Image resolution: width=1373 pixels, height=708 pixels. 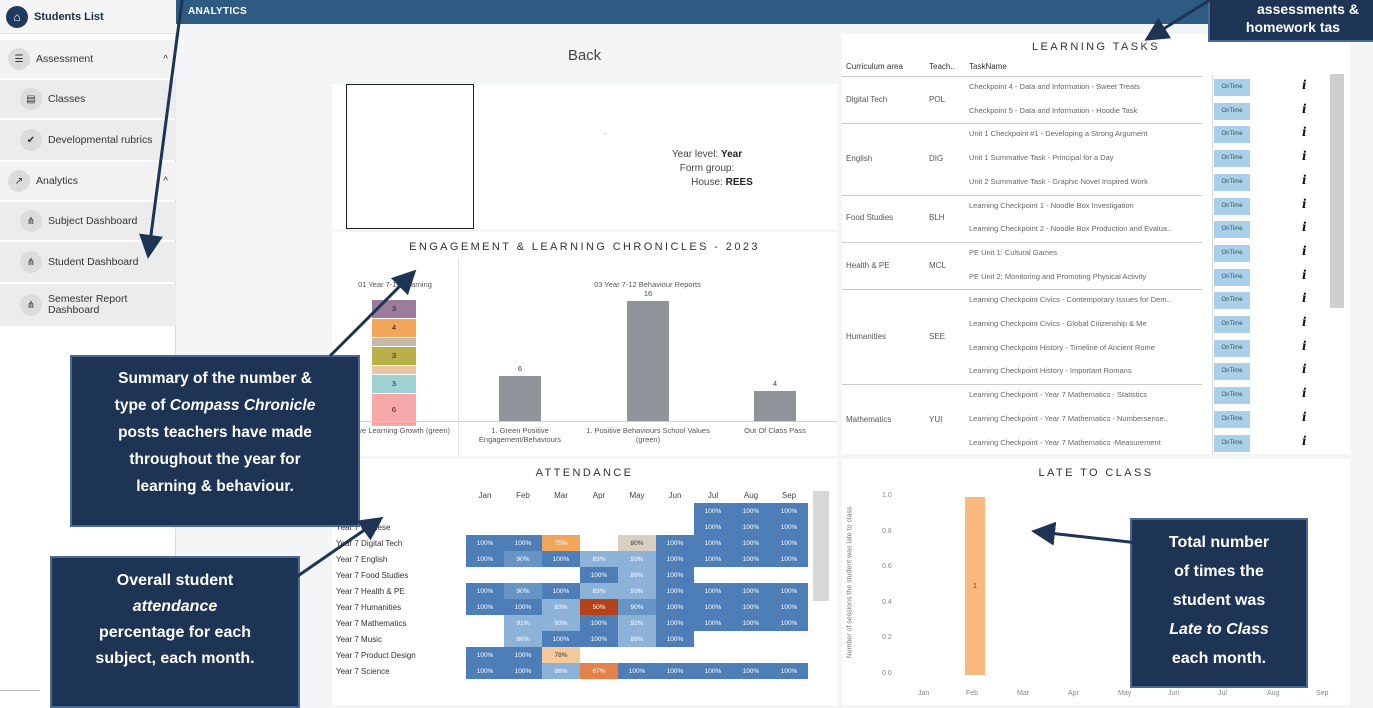 What do you see at coordinates (88, 262) in the screenshot?
I see `sidebar-item-student-dashboard: ⋔ Student Dashboard` at bounding box center [88, 262].